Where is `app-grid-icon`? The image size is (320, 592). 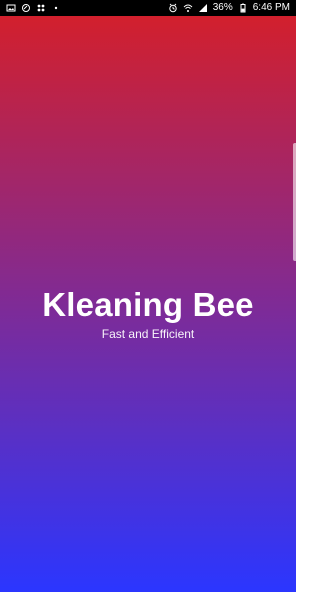
app-grid-icon is located at coordinates (41, 8).